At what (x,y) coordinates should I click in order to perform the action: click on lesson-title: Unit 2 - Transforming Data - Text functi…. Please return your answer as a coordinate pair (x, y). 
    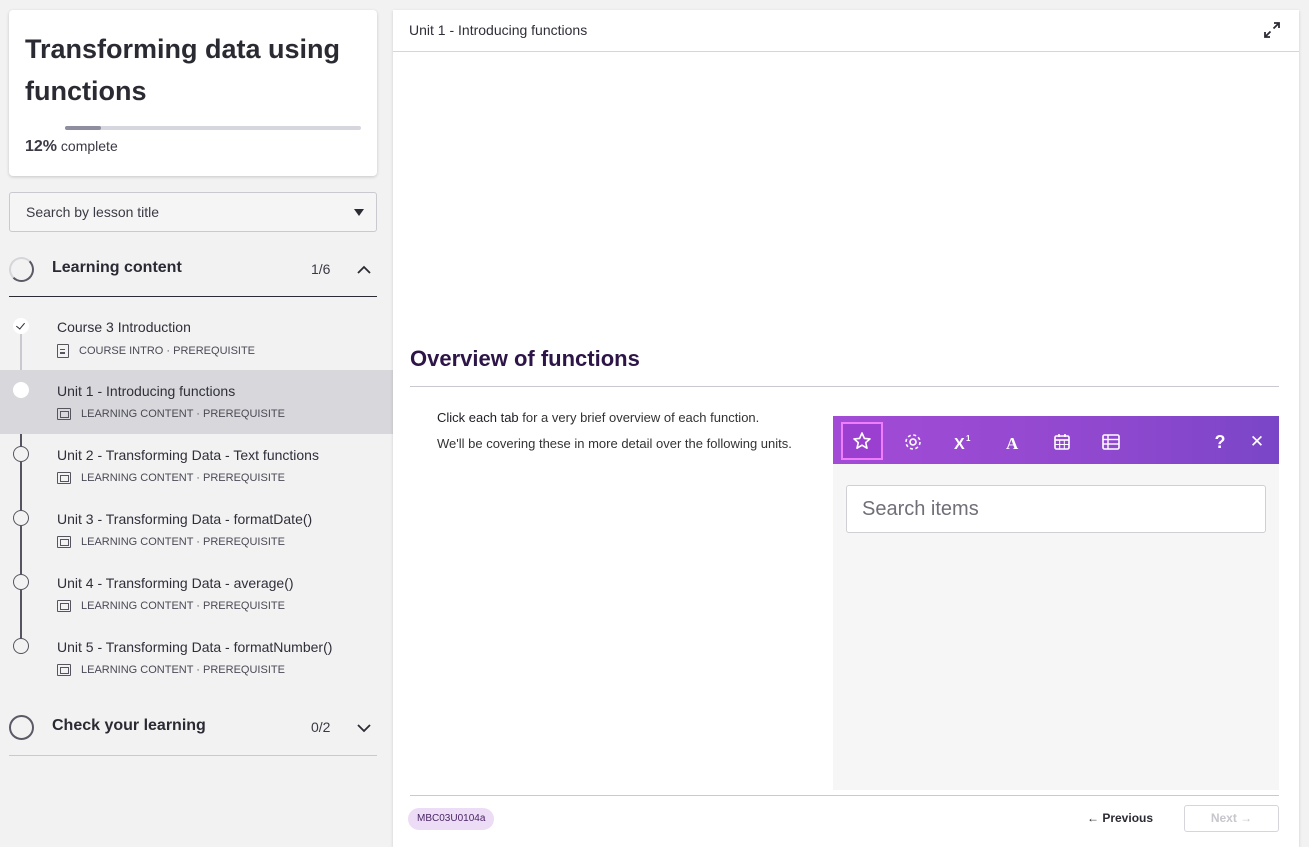
    Looking at the image, I should click on (188, 455).